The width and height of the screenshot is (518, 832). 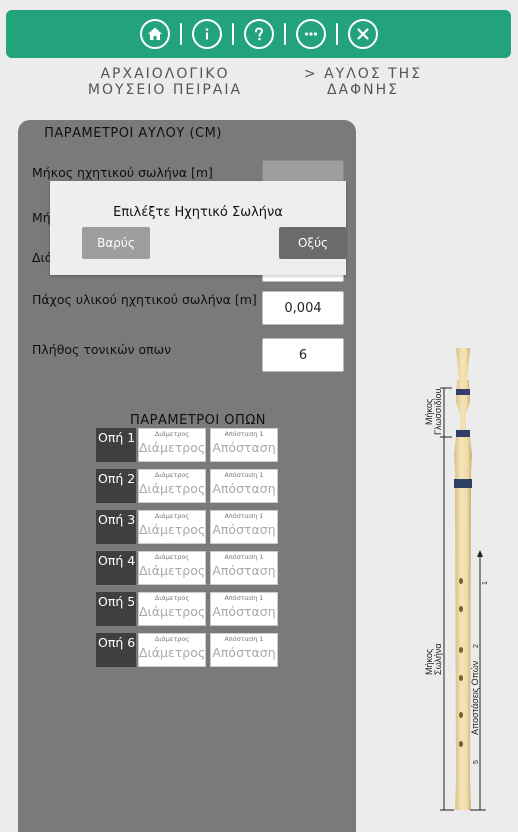 I want to click on breadcrumb-current: > ΑΥΛΟΣ ΤΗΣ ΔΑΦΝΗΣ, so click(x=363, y=82).